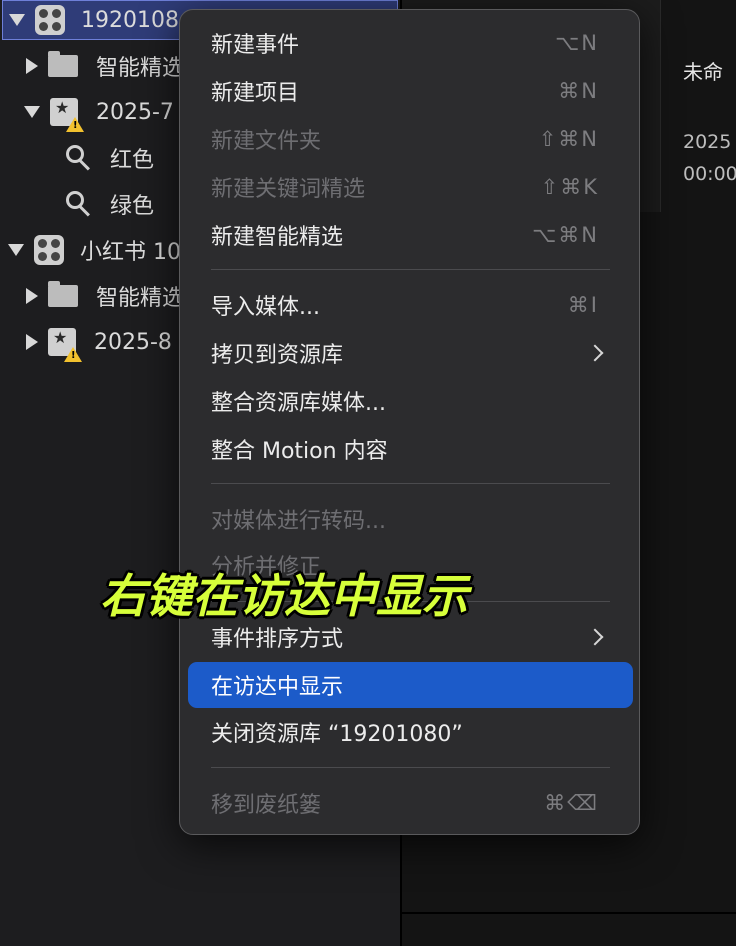 This screenshot has width=736, height=946. I want to click on overlay-caption: 右键在访达中显示, so click(284, 596).